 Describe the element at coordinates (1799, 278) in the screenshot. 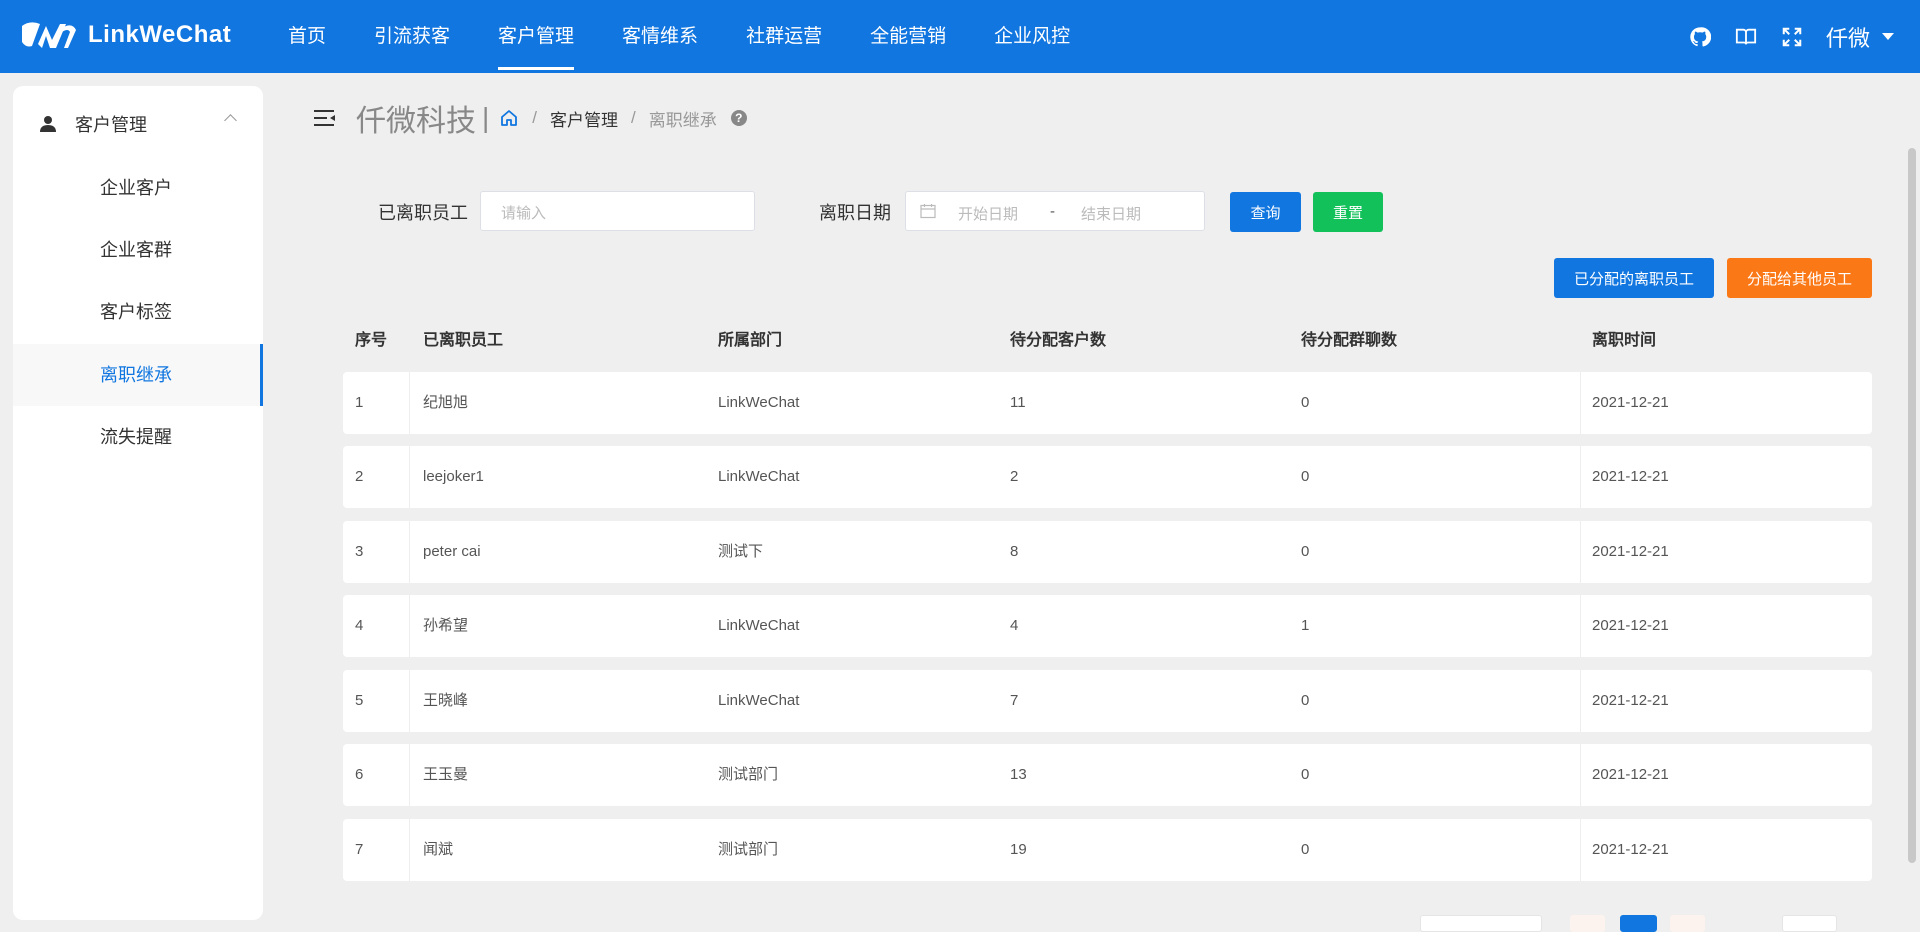

I see `assign-to-other-button: 分配给其他员工` at that location.